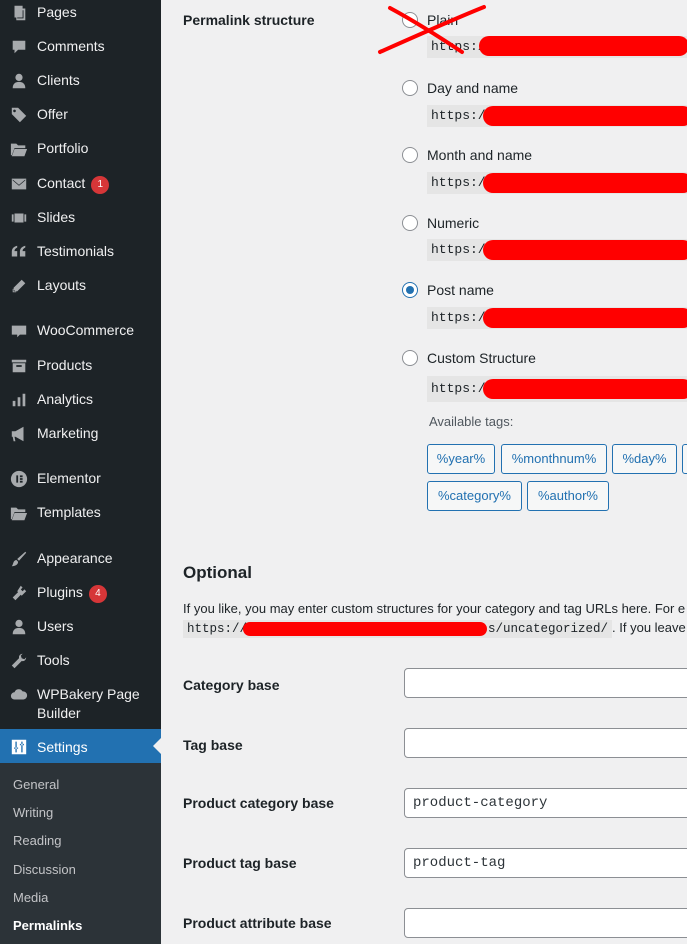 The height and width of the screenshot is (944, 687). What do you see at coordinates (453, 223) in the screenshot?
I see `option-label-numeric: Numeric` at bounding box center [453, 223].